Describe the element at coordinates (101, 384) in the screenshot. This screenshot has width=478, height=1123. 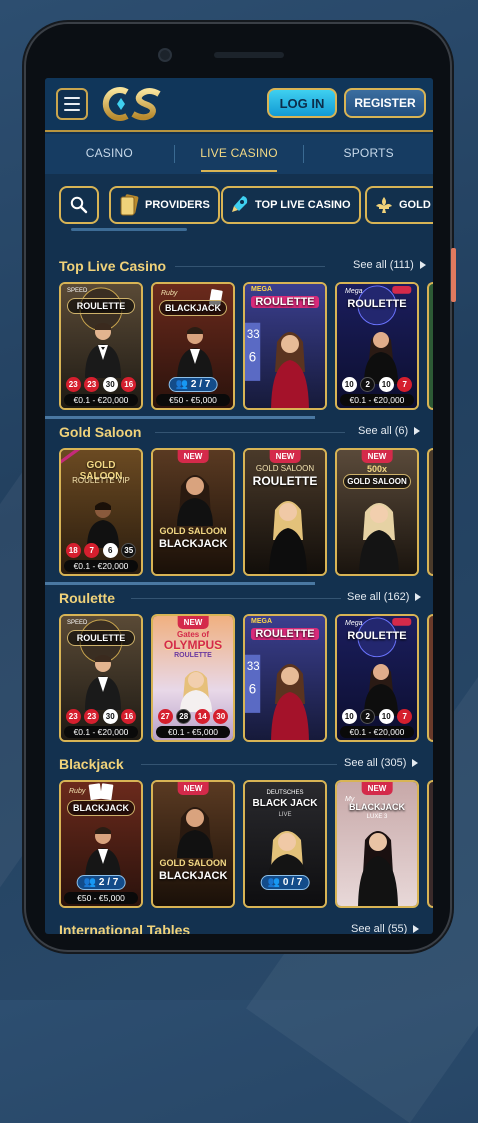
I see `recent-numbers: 23 23 30 16` at that location.